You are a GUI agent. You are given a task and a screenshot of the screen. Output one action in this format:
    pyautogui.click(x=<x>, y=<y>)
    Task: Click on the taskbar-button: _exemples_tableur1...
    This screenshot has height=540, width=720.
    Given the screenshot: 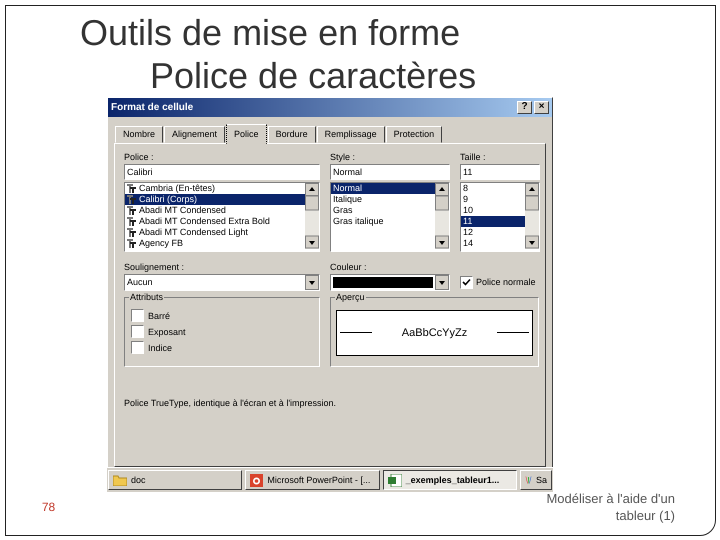 What is the action you would take?
    pyautogui.click(x=449, y=480)
    